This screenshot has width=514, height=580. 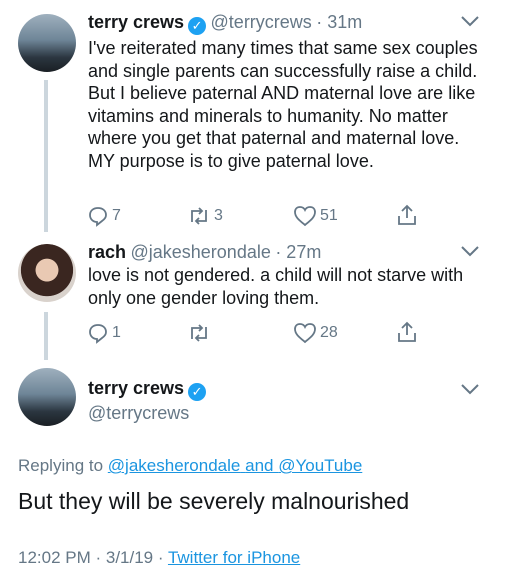 I want to click on replying-and: and, so click(x=259, y=465).